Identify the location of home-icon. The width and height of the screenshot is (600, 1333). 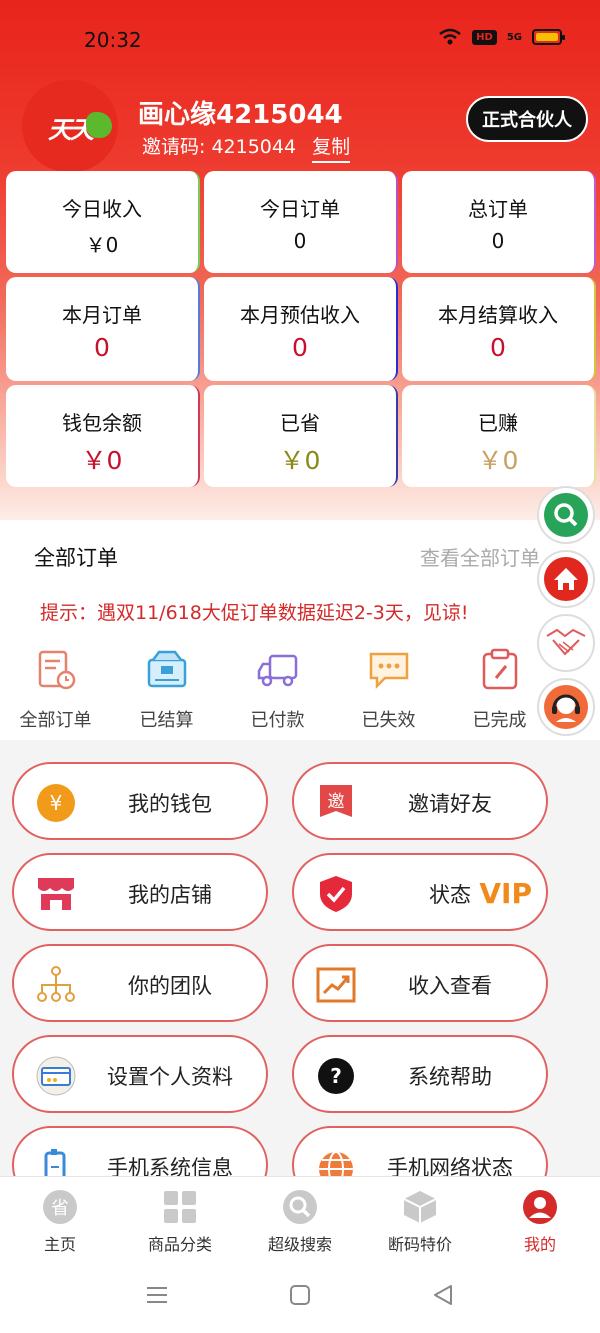
(566, 579).